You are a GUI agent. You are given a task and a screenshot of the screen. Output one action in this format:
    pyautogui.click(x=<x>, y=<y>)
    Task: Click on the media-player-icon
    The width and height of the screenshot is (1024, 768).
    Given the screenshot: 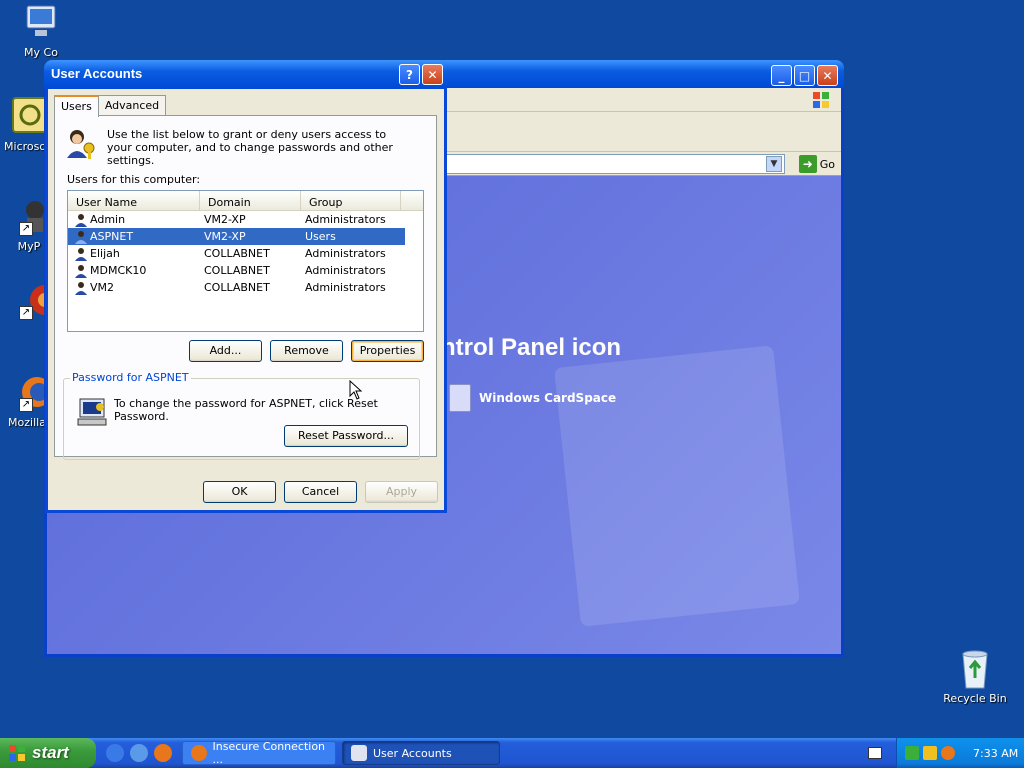 What is the action you would take?
    pyautogui.click(x=139, y=753)
    